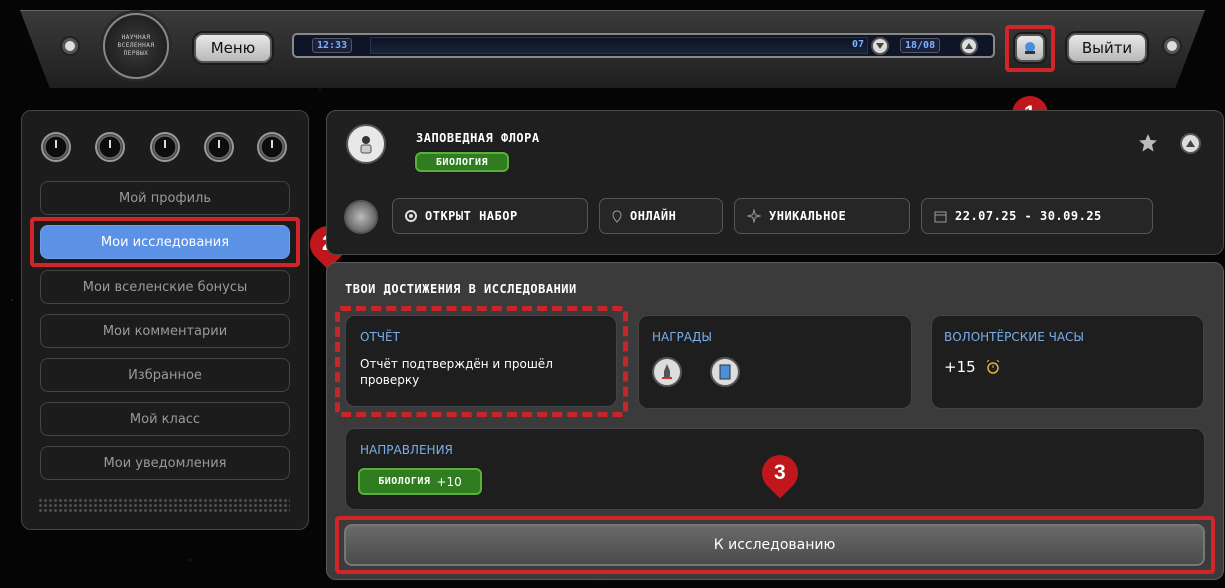  I want to click on alarm-clock-icon, so click(993, 369).